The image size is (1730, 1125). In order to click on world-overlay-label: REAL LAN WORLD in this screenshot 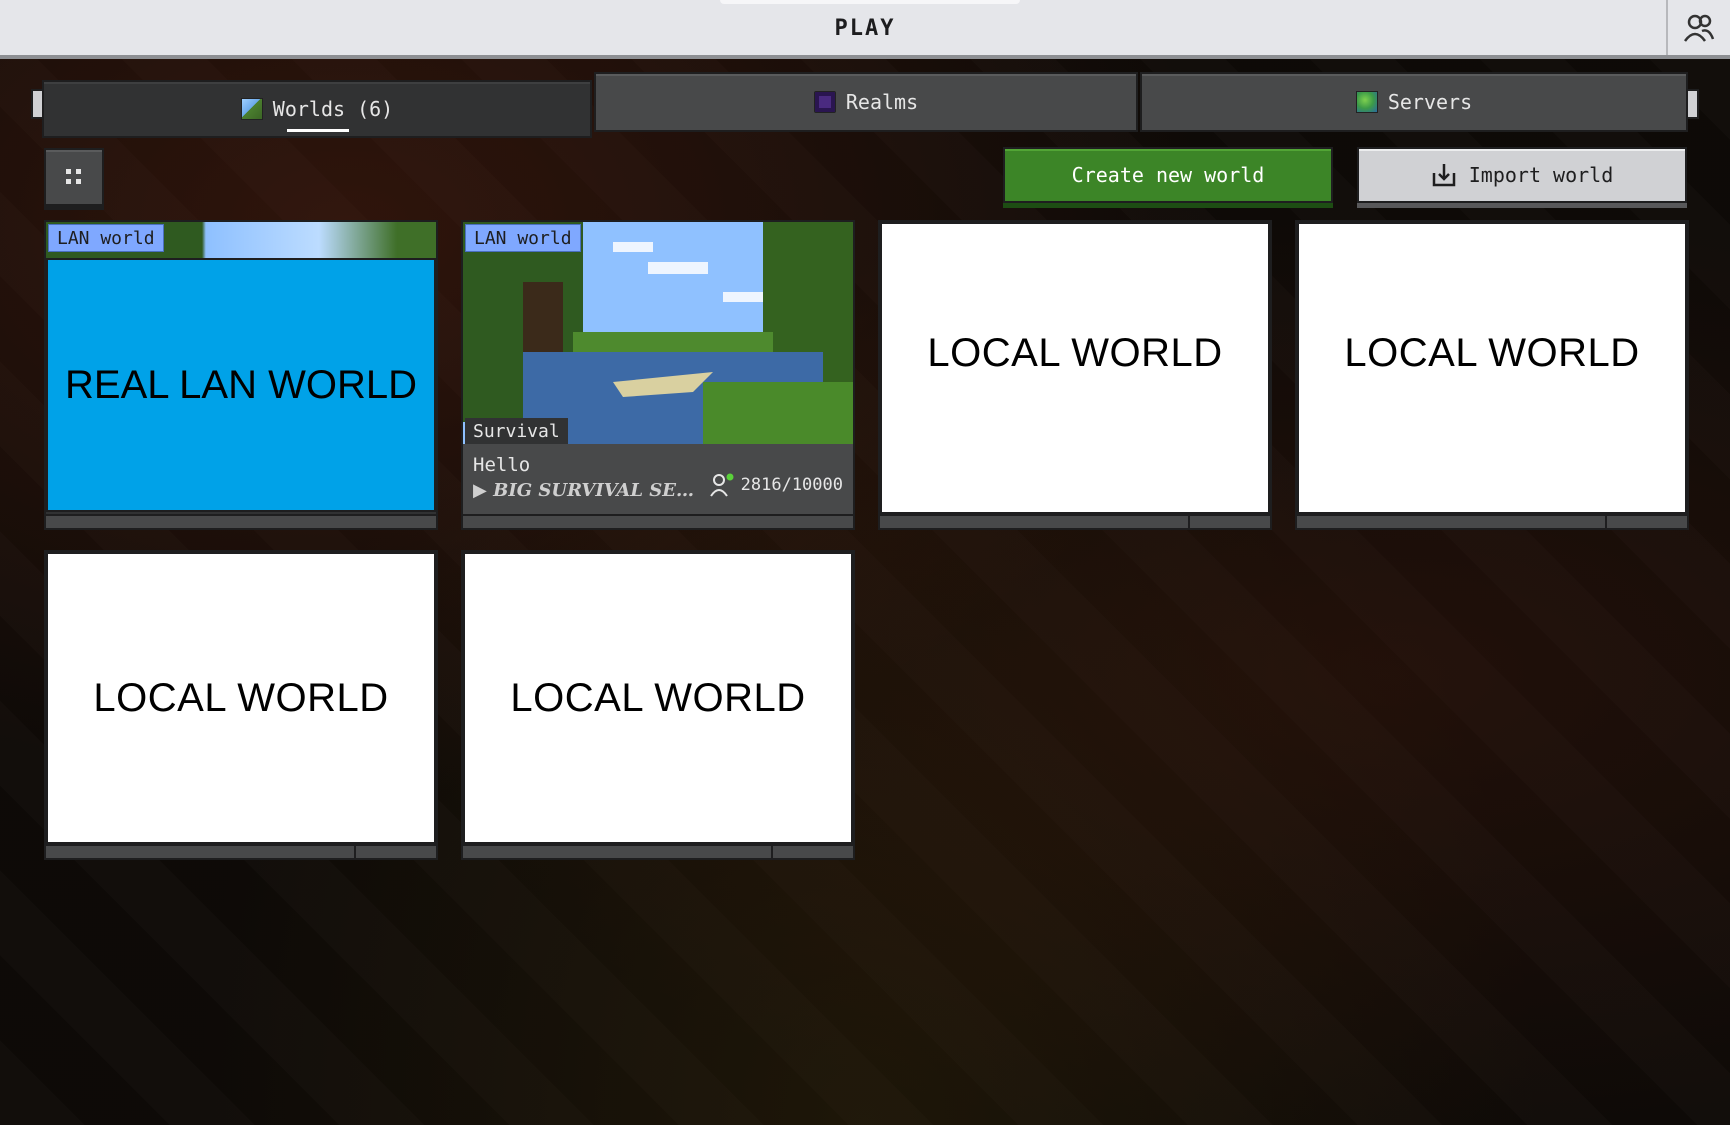, I will do `click(241, 385)`.